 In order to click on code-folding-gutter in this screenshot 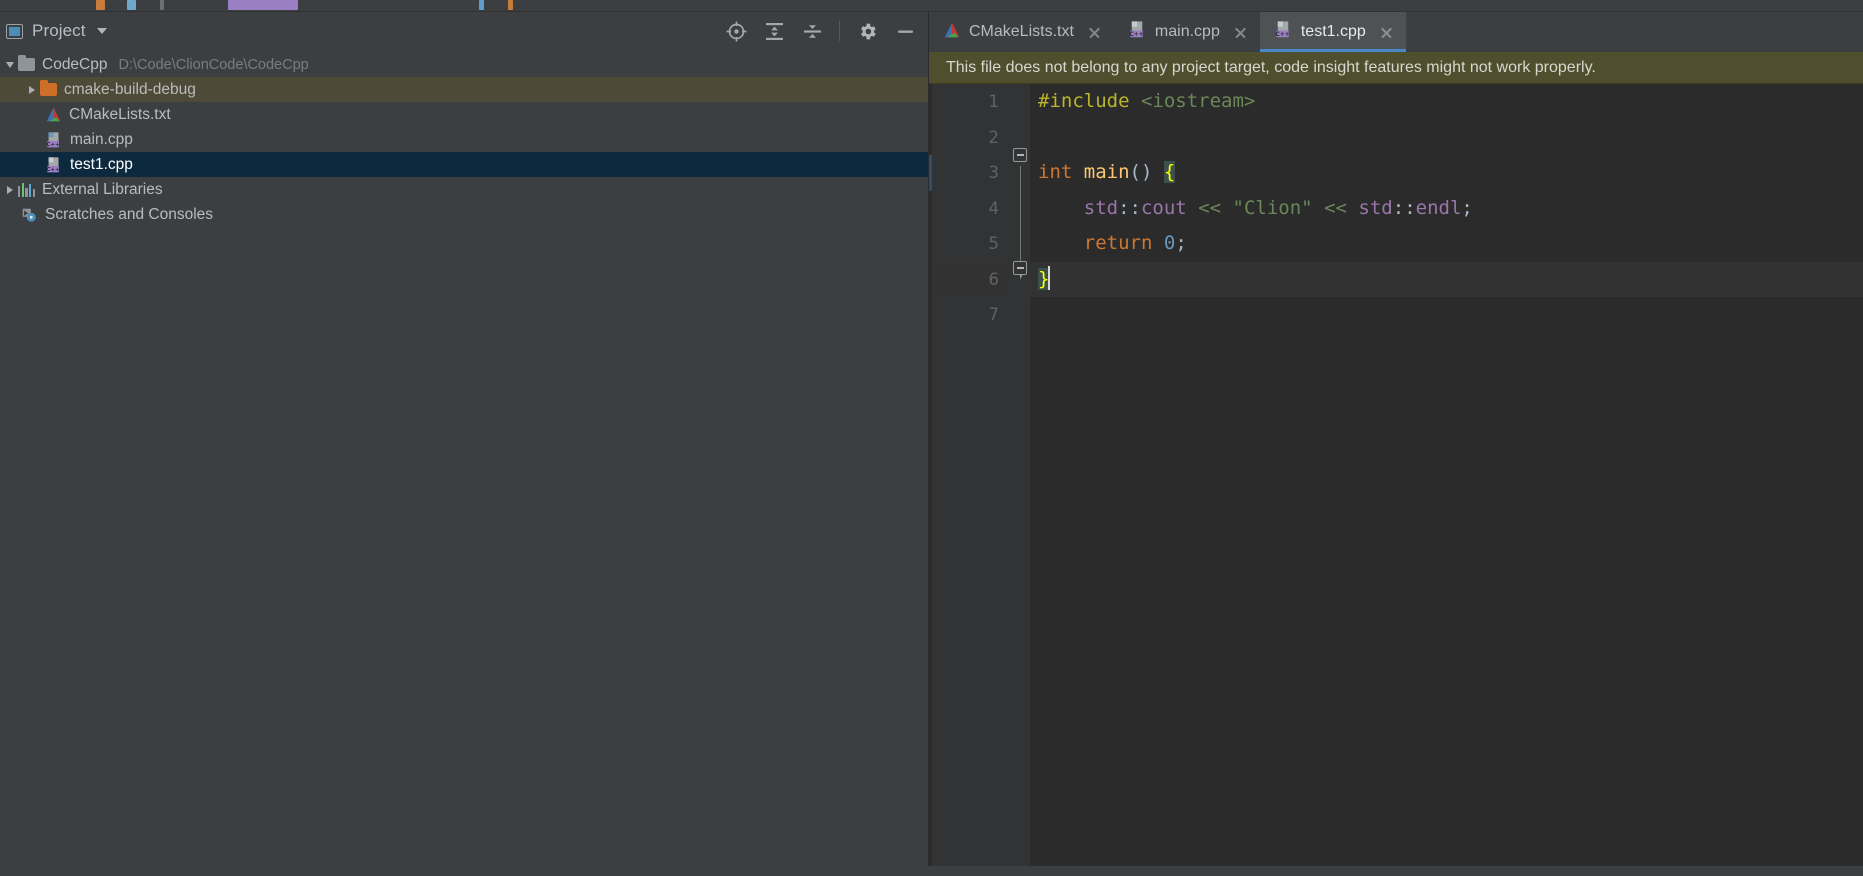, I will do `click(1020, 475)`.